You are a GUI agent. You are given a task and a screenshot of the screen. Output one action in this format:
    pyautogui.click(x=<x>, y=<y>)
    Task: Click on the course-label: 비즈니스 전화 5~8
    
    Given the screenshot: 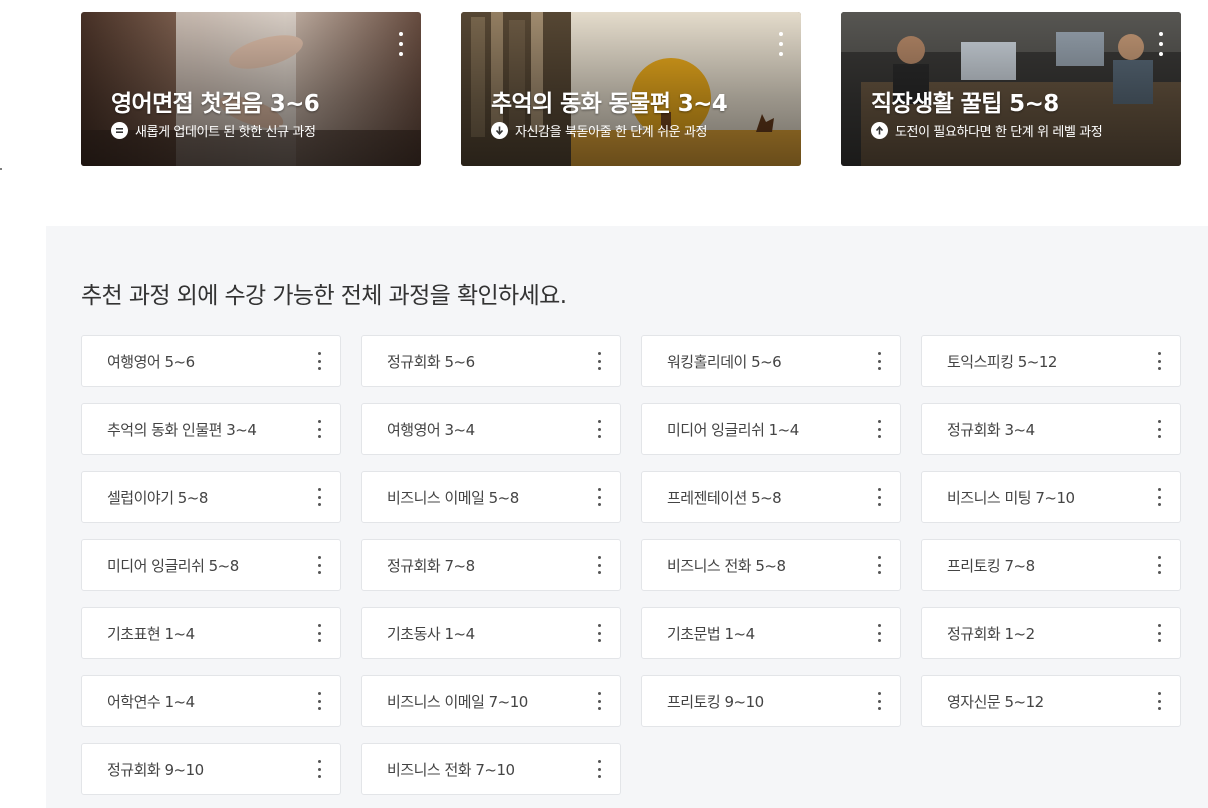 What is the action you would take?
    pyautogui.click(x=726, y=565)
    